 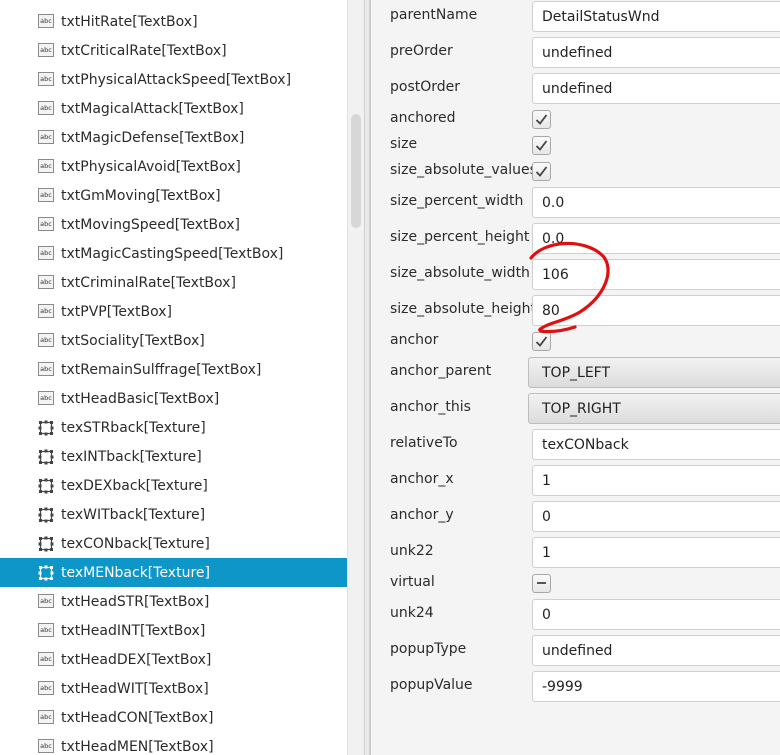 What do you see at coordinates (173, 743) in the screenshot?
I see `tree-item: abc txtHeadMEN[TextBox]` at bounding box center [173, 743].